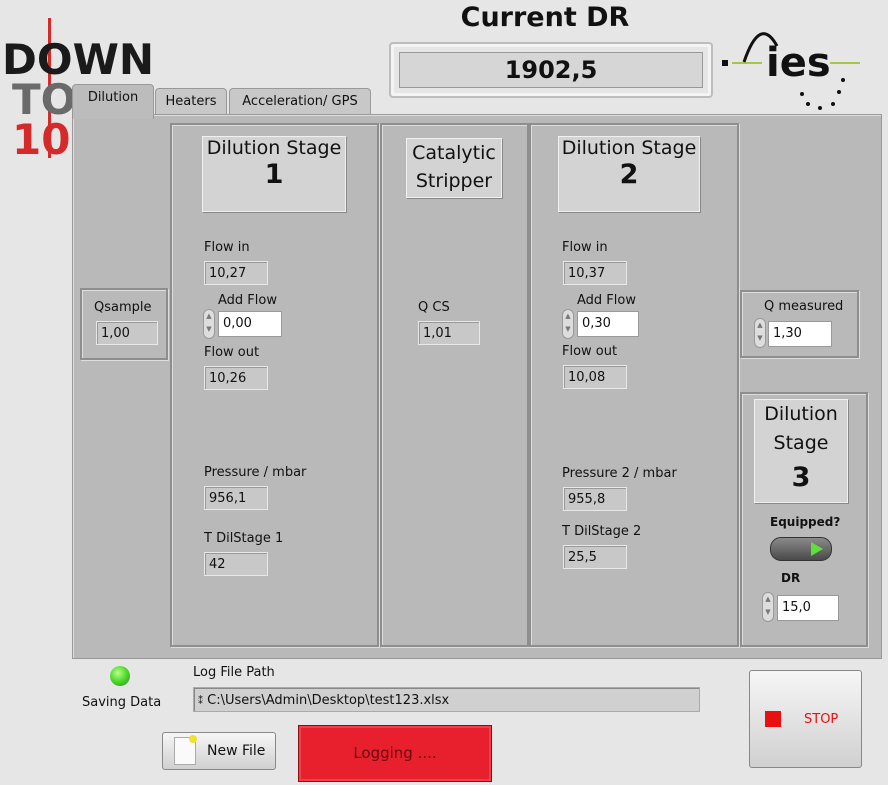  I want to click on tab-heaters: Heaters, so click(191, 102).